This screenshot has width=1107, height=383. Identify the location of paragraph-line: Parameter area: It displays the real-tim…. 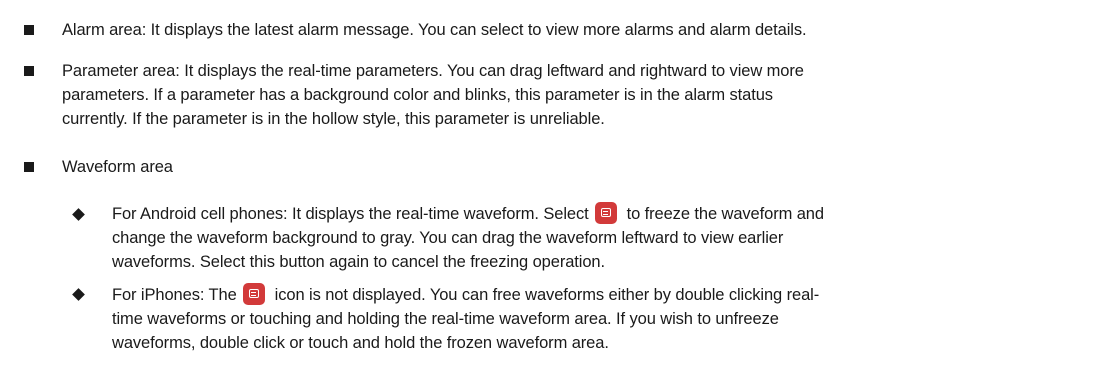
(433, 71).